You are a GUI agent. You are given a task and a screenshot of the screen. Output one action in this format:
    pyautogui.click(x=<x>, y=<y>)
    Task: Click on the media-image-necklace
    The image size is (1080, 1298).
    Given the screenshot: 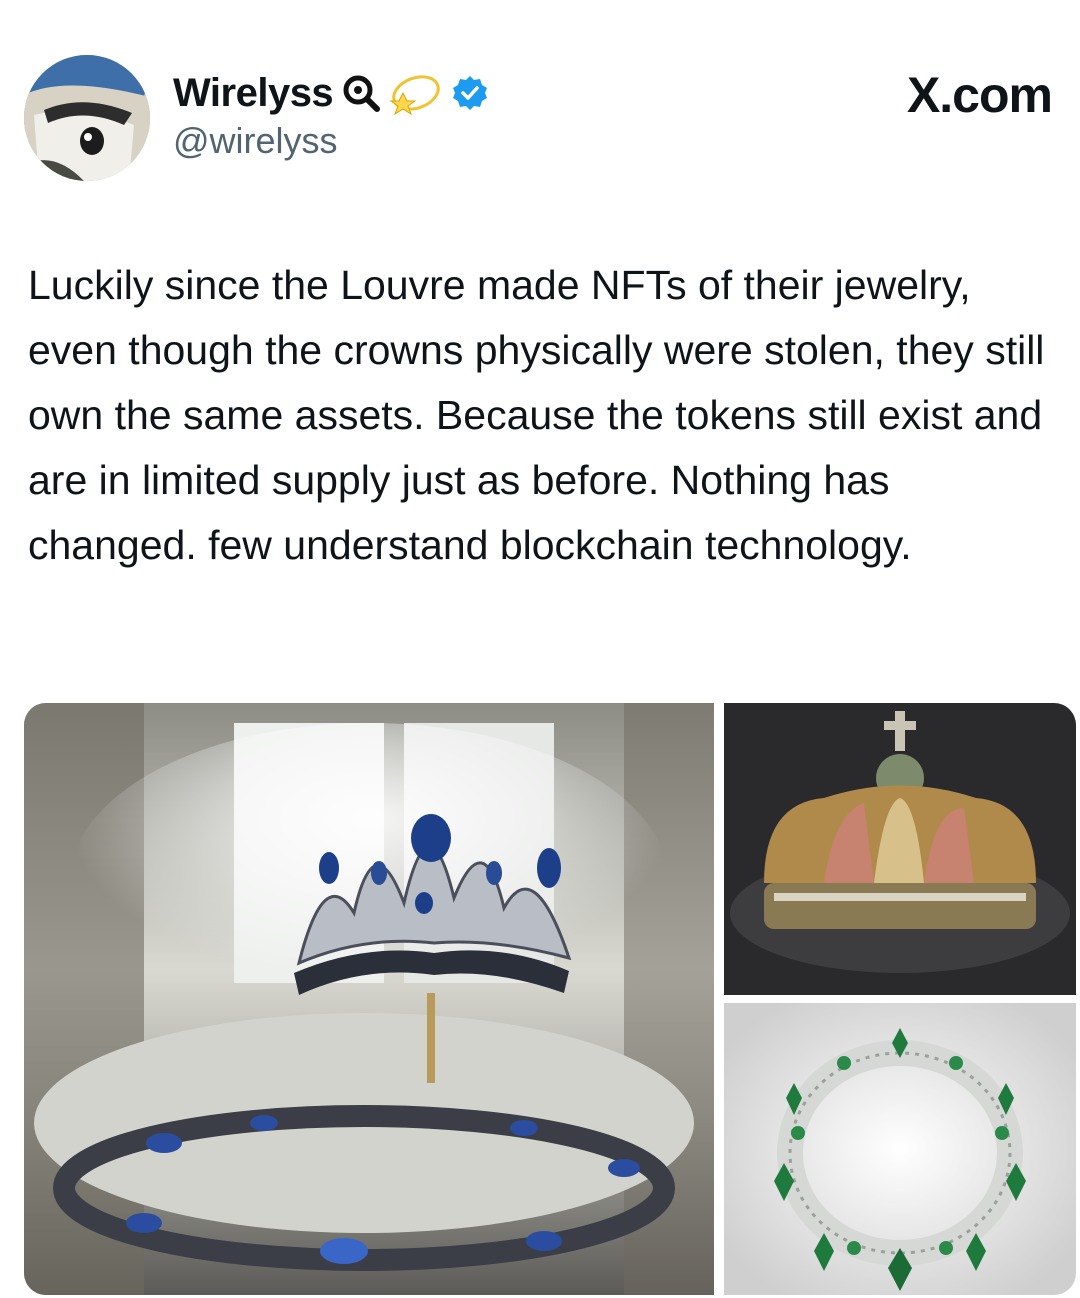 What is the action you would take?
    pyautogui.click(x=900, y=1149)
    